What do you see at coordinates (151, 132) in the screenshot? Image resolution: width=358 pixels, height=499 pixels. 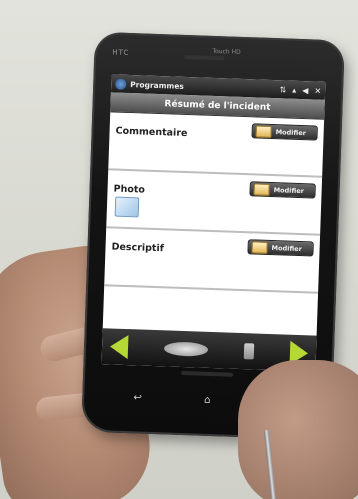 I see `section-label: Commentaire` at bounding box center [151, 132].